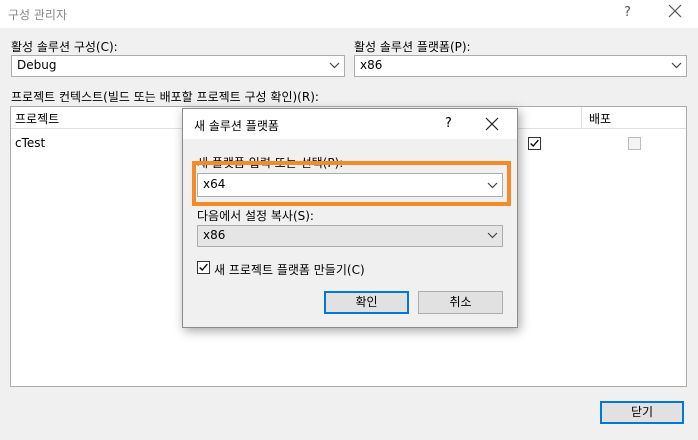 The width and height of the screenshot is (698, 440). Describe the element at coordinates (350, 124) in the screenshot. I see `dialog-title-bar: 새 솔루션 플랫폼 ?` at that location.